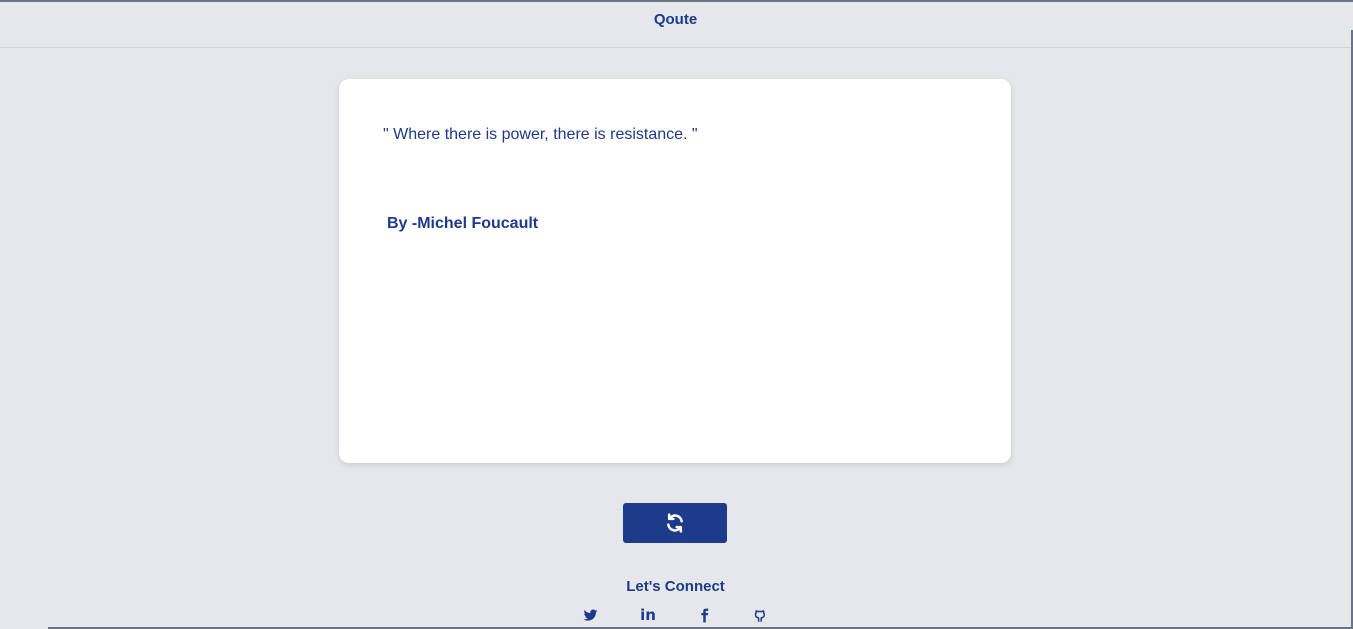 Image resolution: width=1353 pixels, height=629 pixels. I want to click on page-title: Qoute, so click(675, 19).